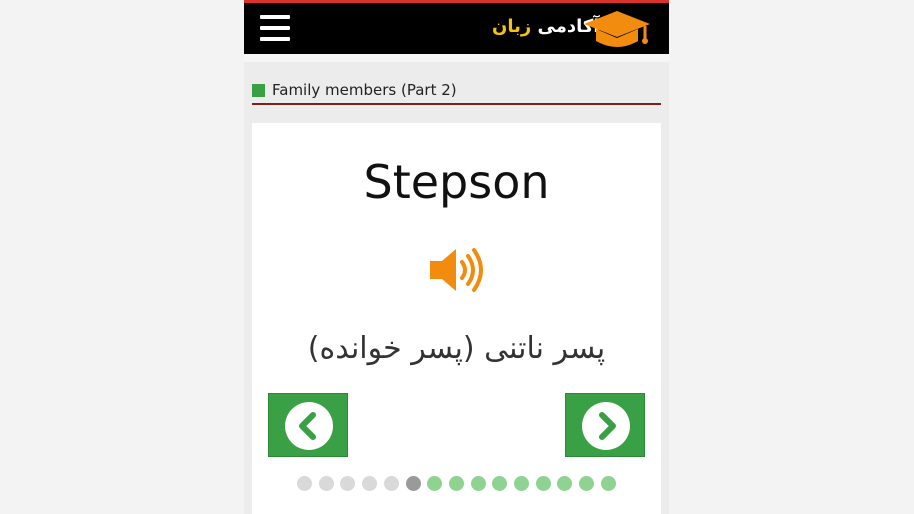 This screenshot has width=914, height=514. What do you see at coordinates (572, 29) in the screenshot?
I see `site-logo: آکادمی زبان` at bounding box center [572, 29].